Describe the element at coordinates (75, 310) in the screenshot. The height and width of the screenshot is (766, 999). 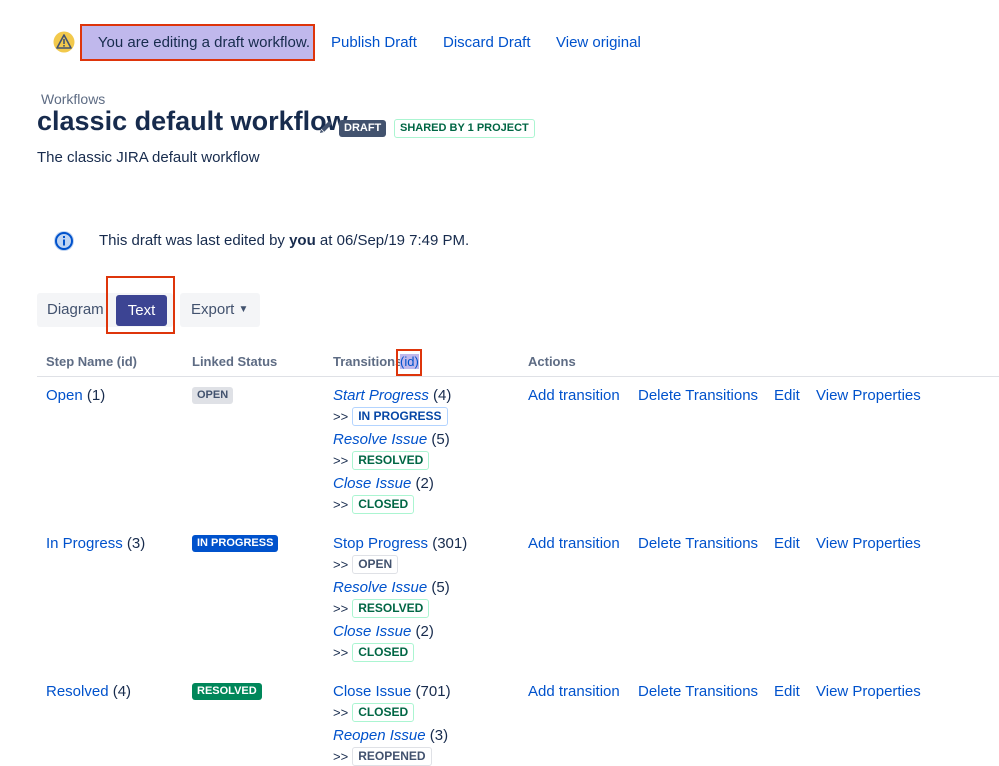
I see `tab-diagram: Diagram` at that location.